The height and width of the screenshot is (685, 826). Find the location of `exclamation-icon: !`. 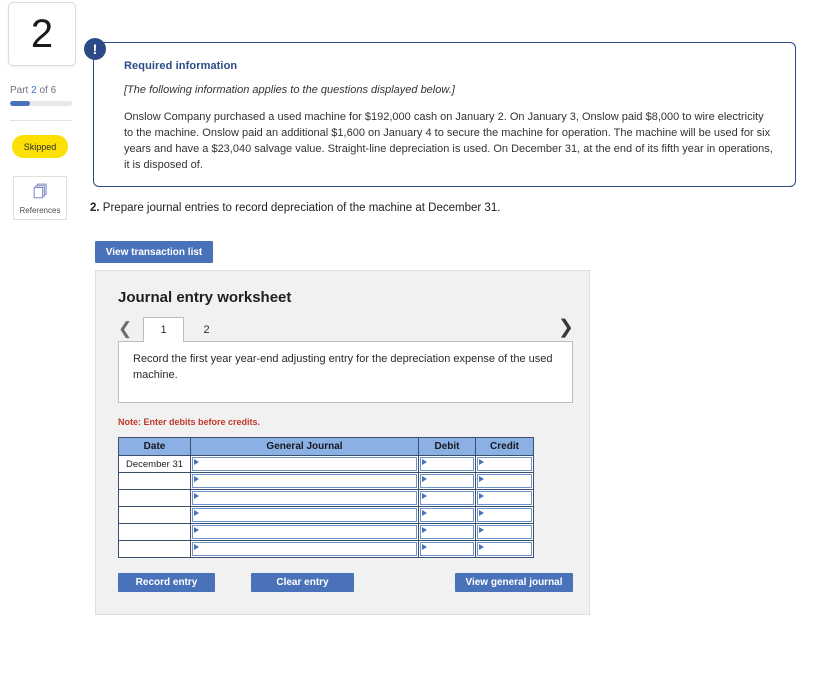

exclamation-icon: ! is located at coordinates (95, 49).